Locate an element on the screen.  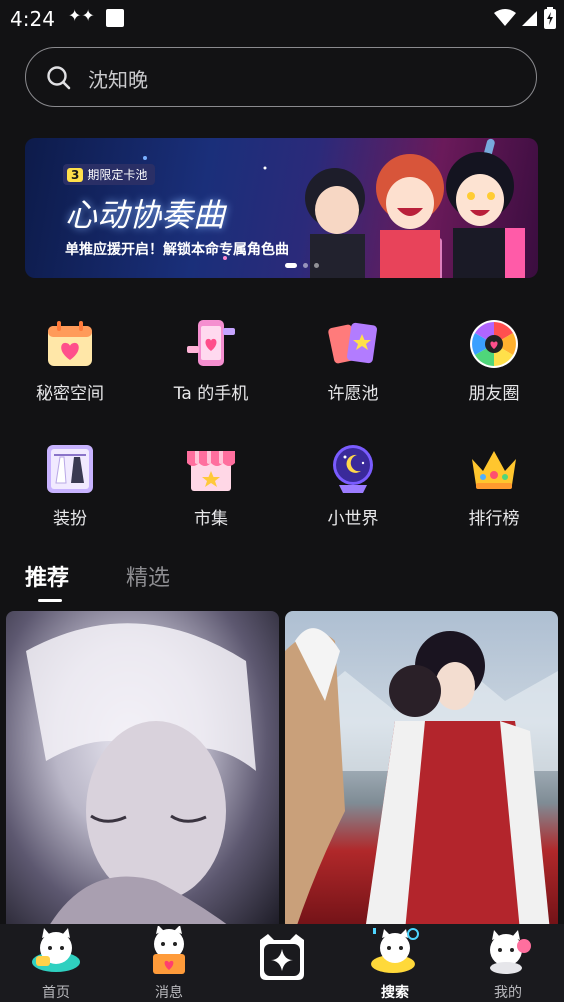
sparkle-icon: ✦✦ is located at coordinates (81, 15).